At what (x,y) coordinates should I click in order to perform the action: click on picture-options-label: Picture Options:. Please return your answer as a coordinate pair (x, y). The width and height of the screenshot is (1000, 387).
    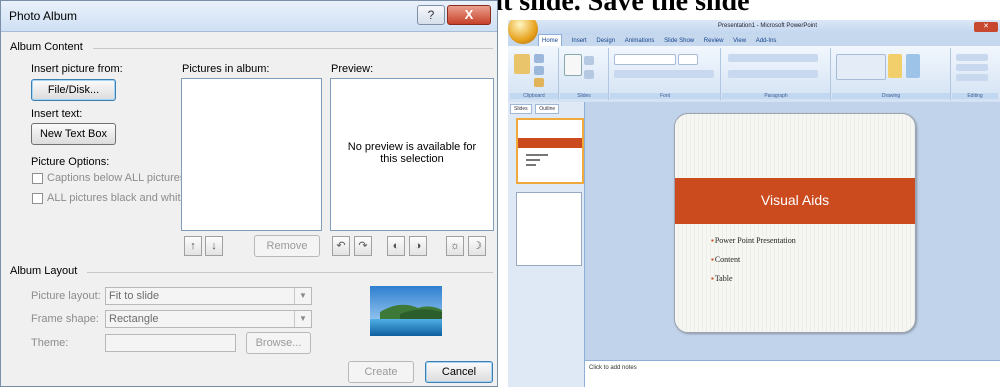
    Looking at the image, I should click on (70, 162).